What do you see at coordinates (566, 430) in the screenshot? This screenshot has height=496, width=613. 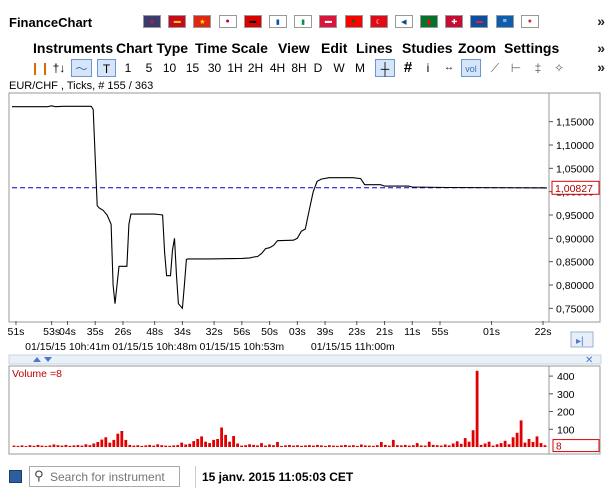 I see `volume-y-tick-label: 100` at bounding box center [566, 430].